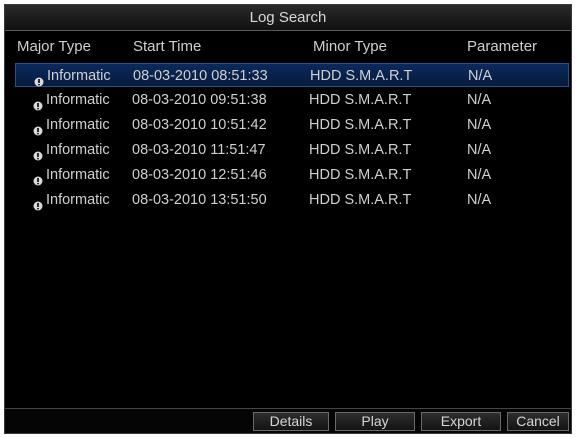  Describe the element at coordinates (538, 421) in the screenshot. I see `cancel-button: Cancel` at that location.